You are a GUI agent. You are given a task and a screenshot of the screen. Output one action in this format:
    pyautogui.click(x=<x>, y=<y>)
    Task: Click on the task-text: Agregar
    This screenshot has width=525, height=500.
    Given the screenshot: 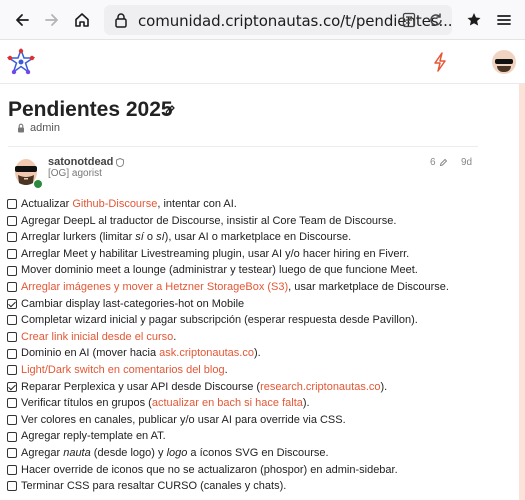 What is the action you would take?
    pyautogui.click(x=42, y=452)
    